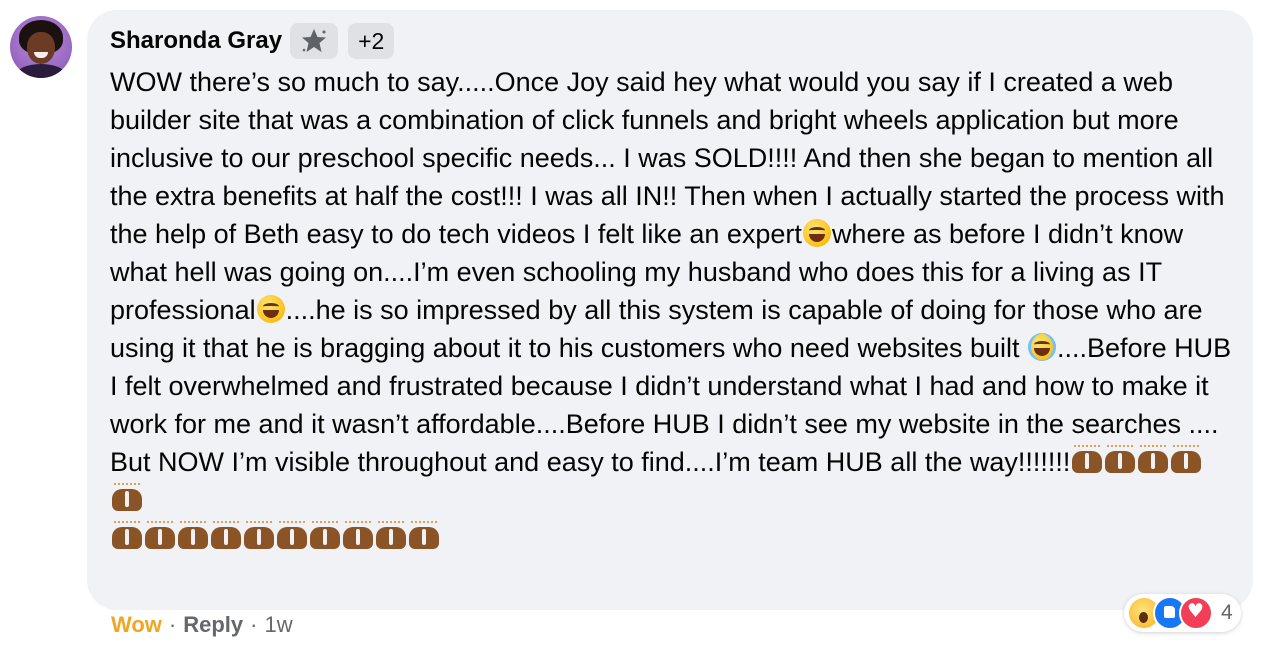  I want to click on author-name: Sharonda Gray, so click(196, 41).